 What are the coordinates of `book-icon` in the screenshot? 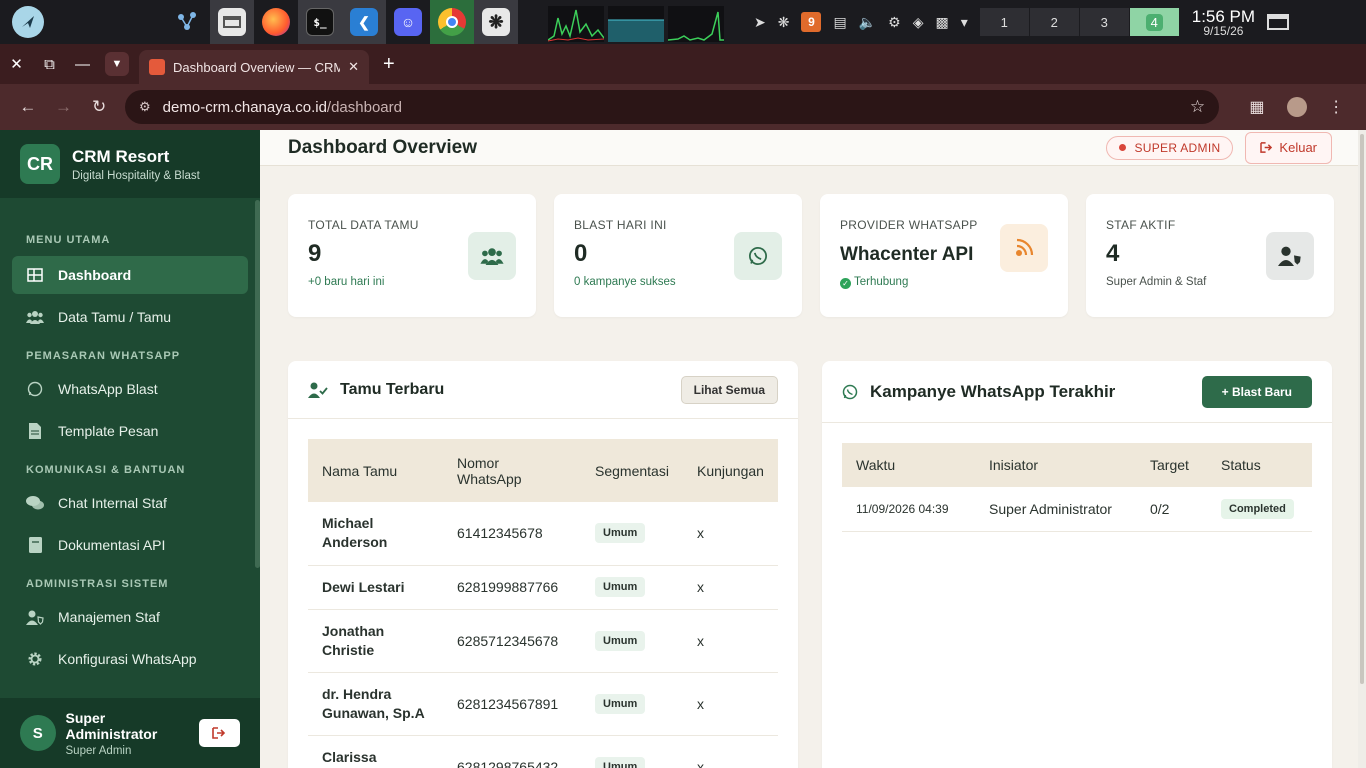 It's located at (35, 545).